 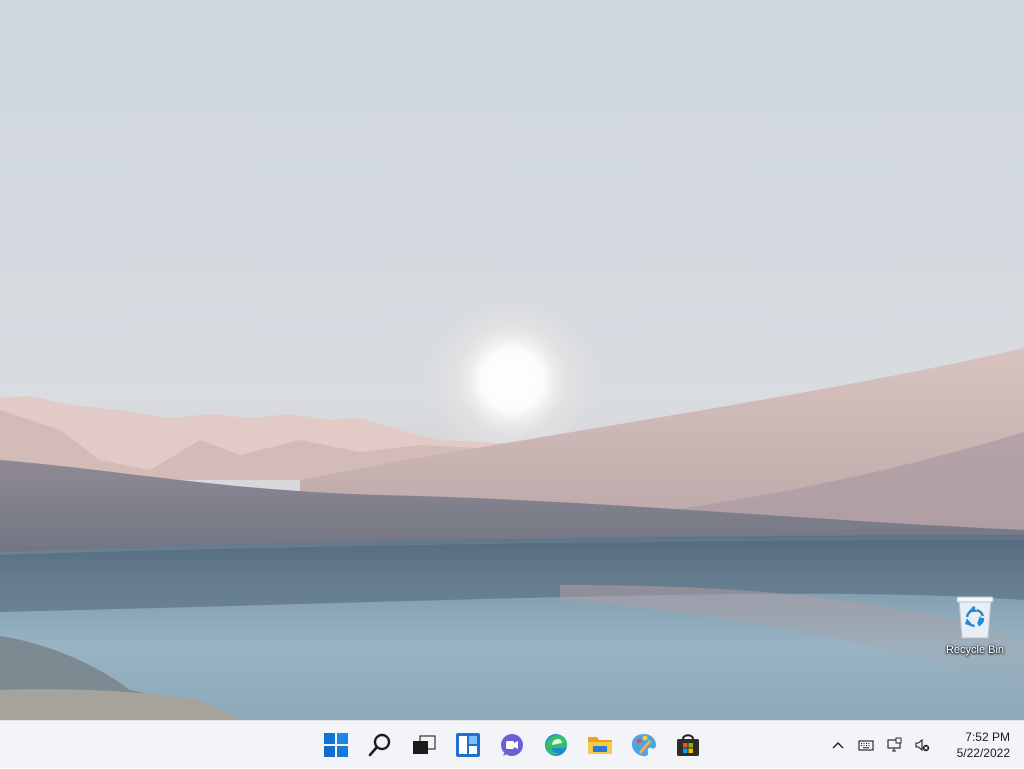 I want to click on keyboard-icon, so click(x=866, y=745).